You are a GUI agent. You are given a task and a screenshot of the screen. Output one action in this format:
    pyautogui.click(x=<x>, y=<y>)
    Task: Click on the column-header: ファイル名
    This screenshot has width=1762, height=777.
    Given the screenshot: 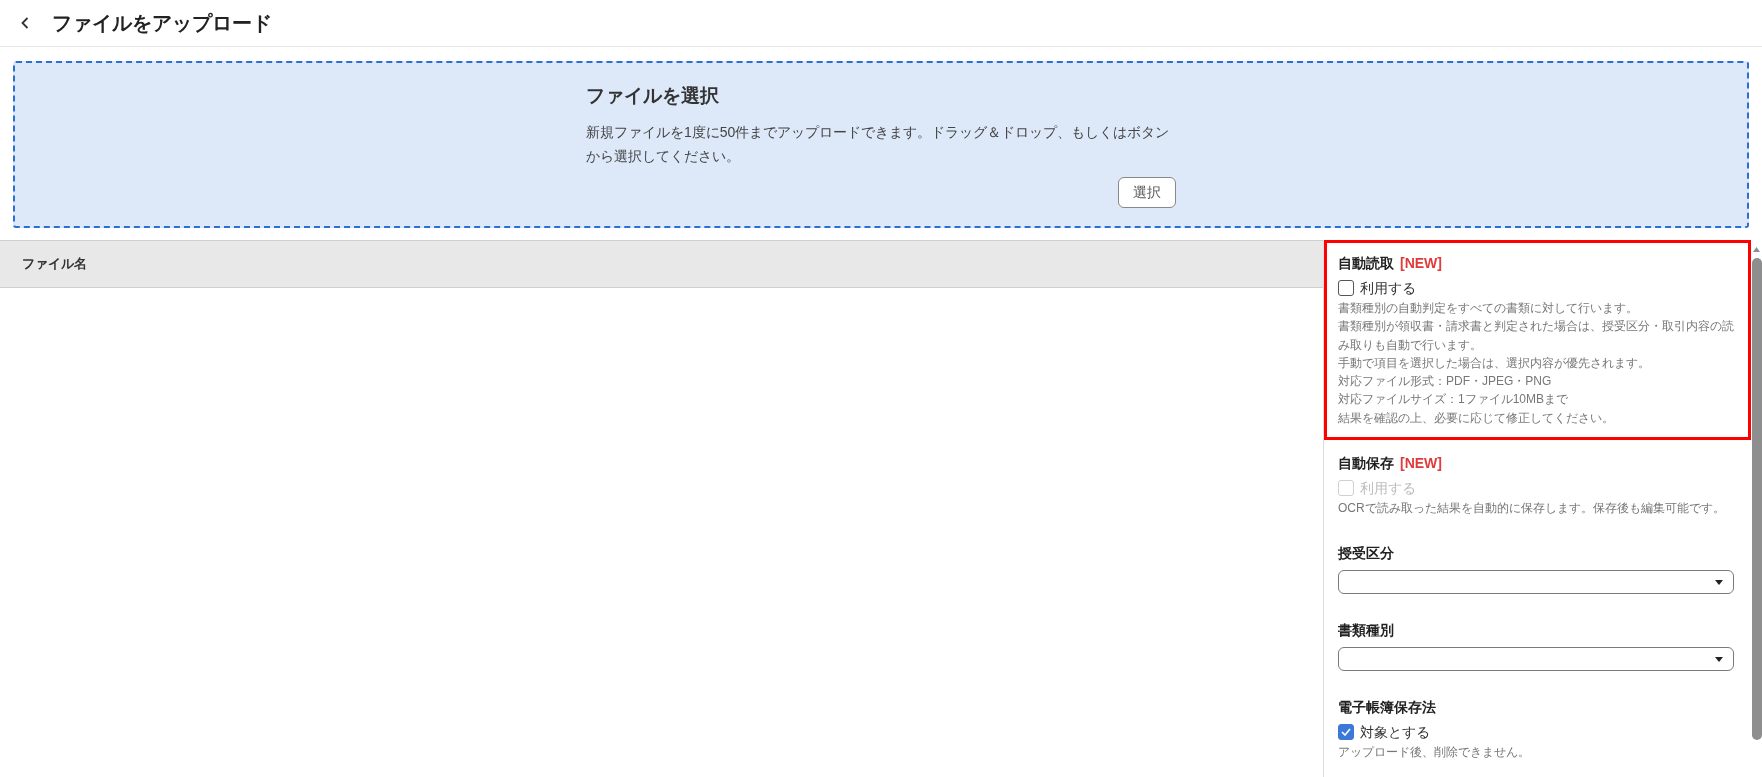 What is the action you would take?
    pyautogui.click(x=54, y=264)
    